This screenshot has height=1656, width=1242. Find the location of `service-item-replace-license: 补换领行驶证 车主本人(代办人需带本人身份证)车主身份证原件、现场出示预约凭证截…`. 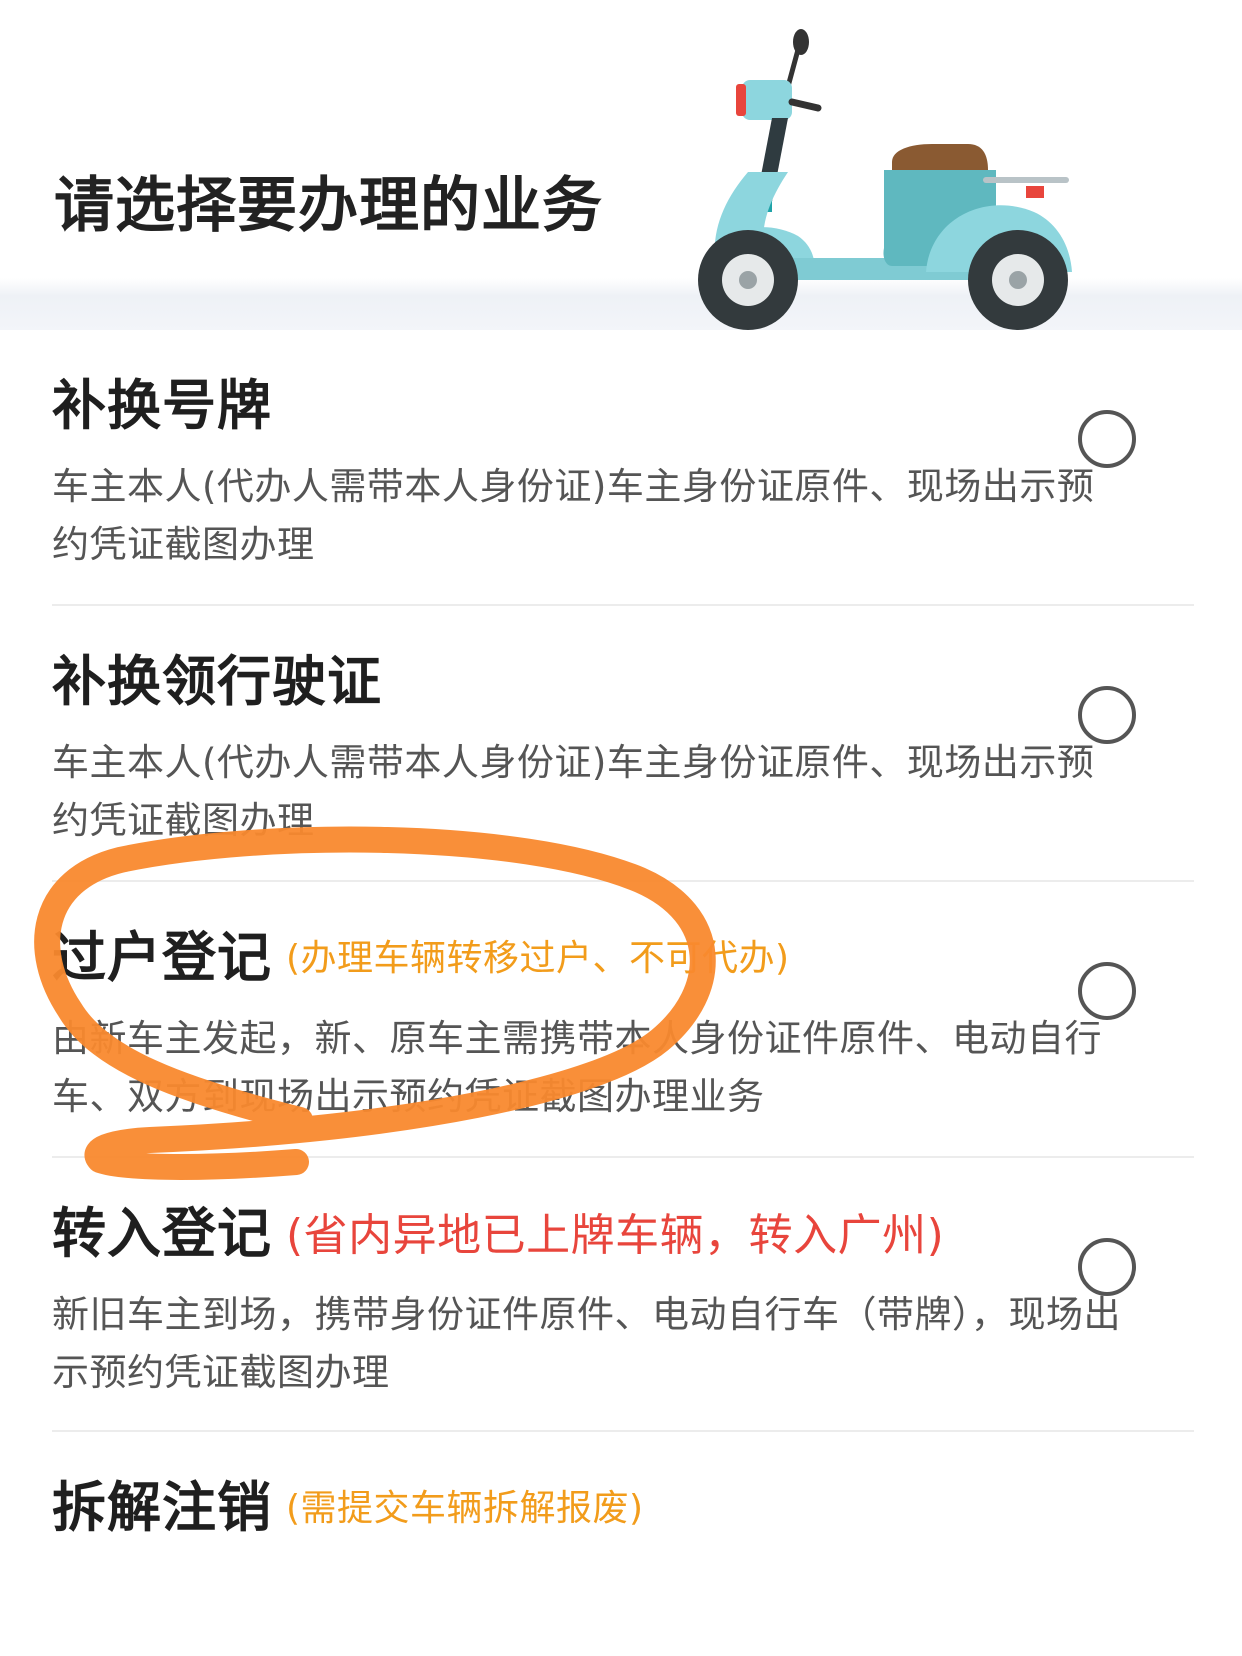

service-item-replace-license: 补换领行驶证 车主本人(代办人需带本人身份证)车主身份证原件、现场出示预约凭证截… is located at coordinates (623, 754).